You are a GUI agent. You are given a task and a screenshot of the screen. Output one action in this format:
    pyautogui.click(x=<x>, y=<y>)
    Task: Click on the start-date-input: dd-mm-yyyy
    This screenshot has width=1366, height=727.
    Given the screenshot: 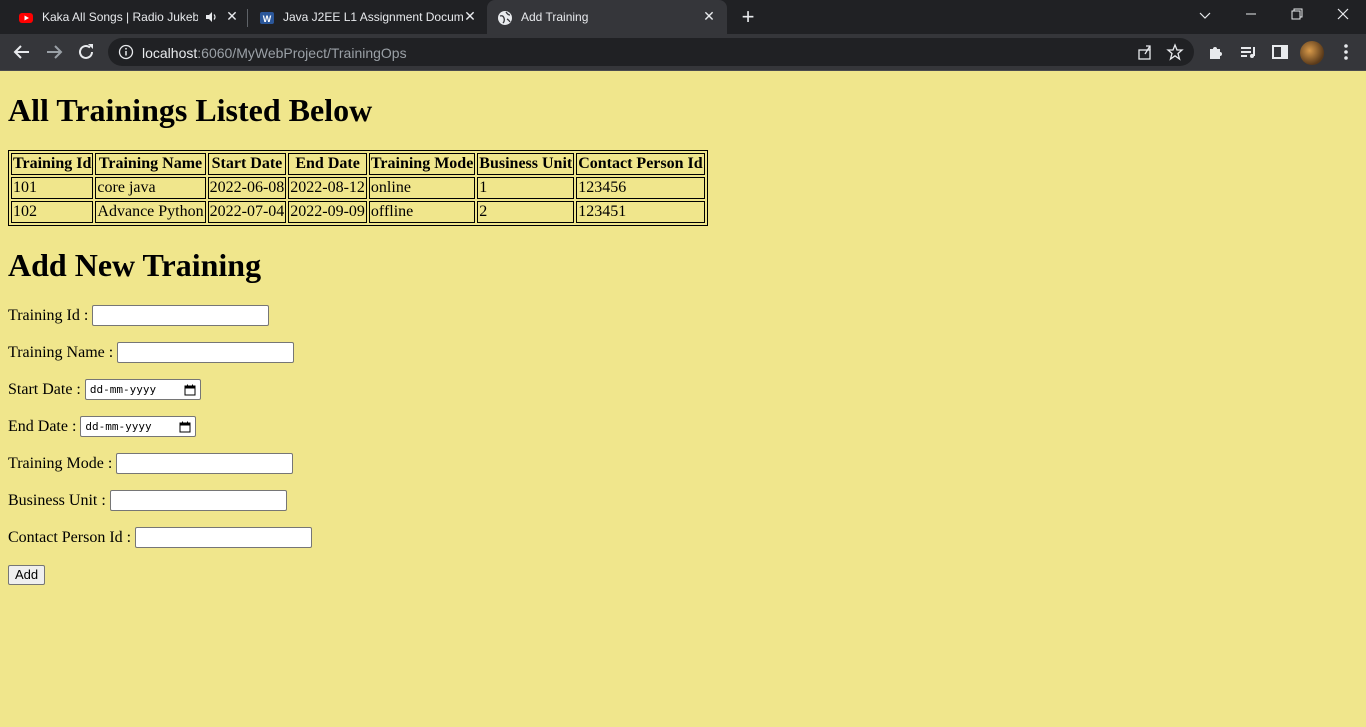 What is the action you would take?
    pyautogui.click(x=142, y=389)
    